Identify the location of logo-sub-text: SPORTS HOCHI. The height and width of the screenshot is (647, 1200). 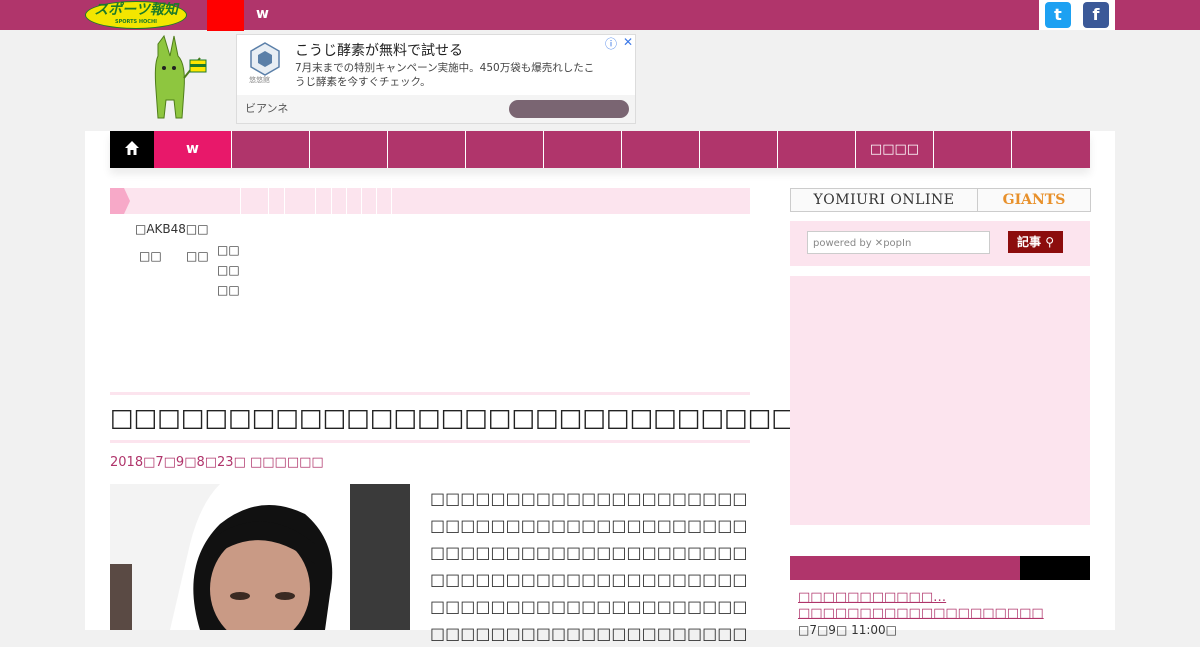
(136, 22).